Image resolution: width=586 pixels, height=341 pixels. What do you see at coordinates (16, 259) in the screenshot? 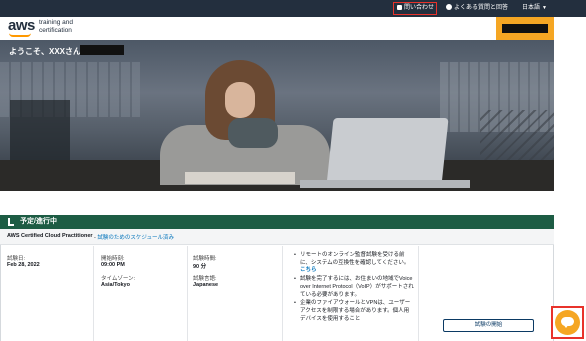
I see `exam-date-label: 試験日:` at bounding box center [16, 259].